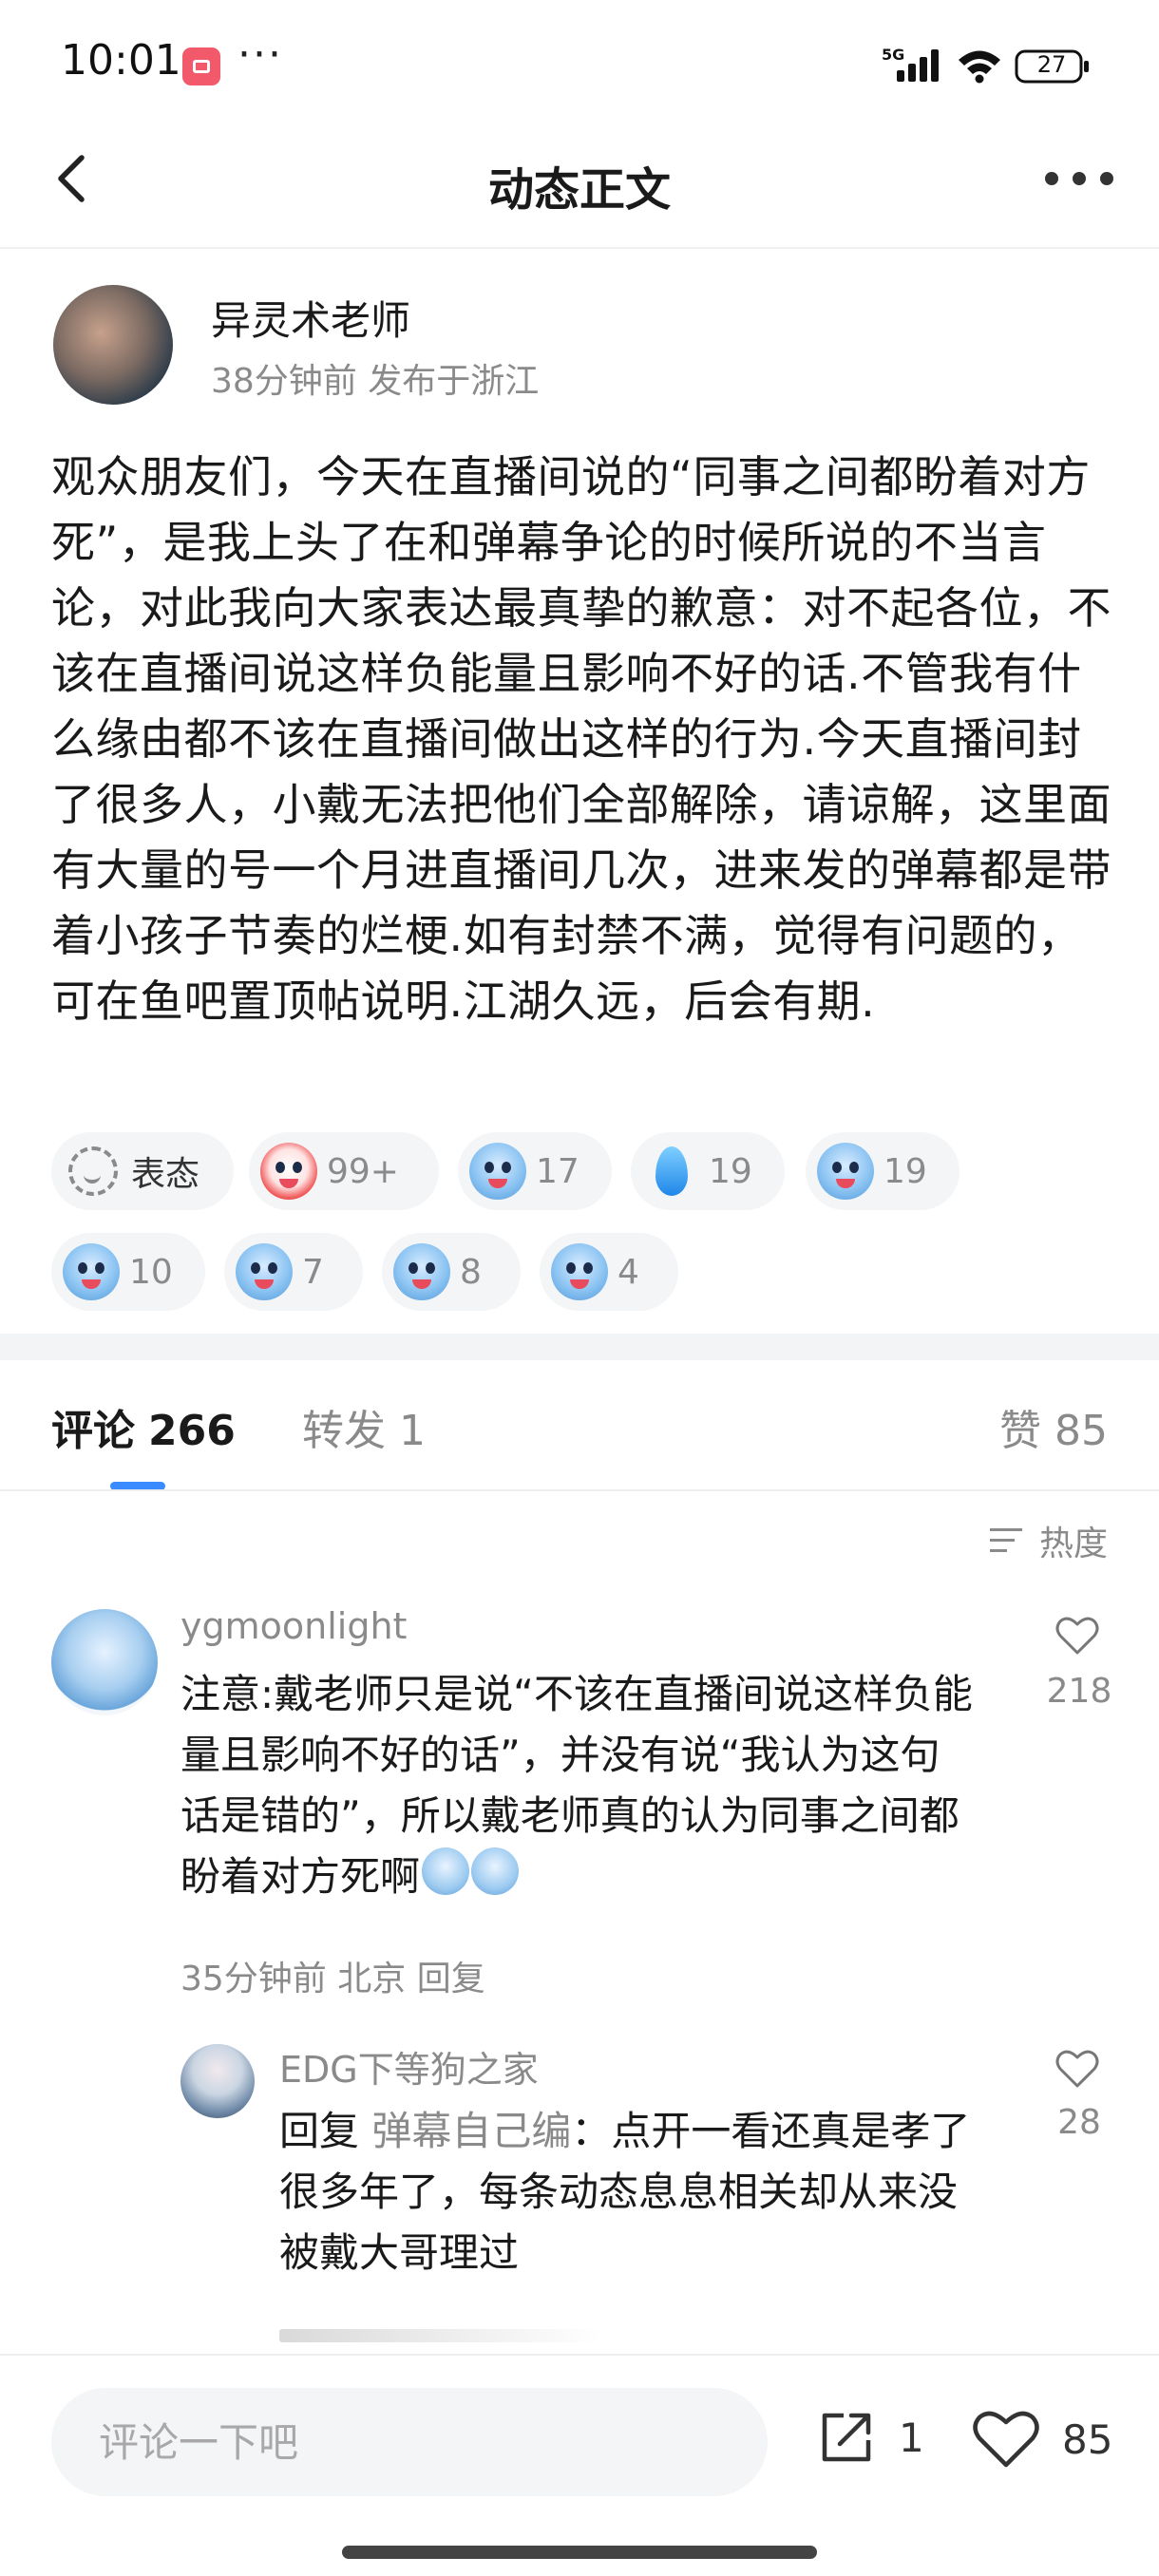 This screenshot has width=1159, height=2576. I want to click on comment-username: ygmoonlight, so click(293, 1626).